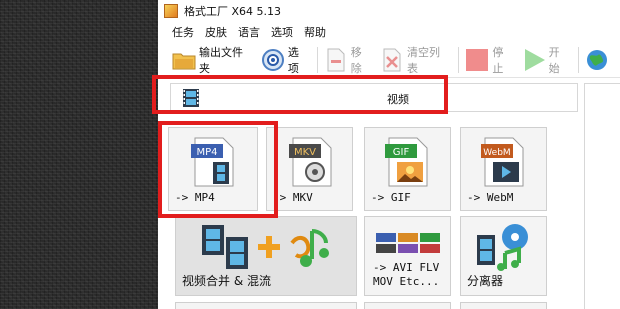  I want to click on remove-button: 移除, so click(348, 60).